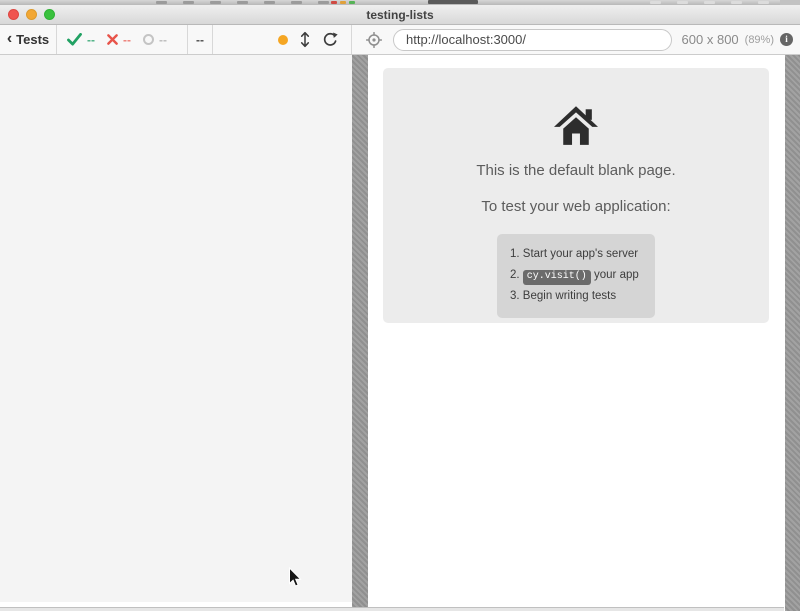  Describe the element at coordinates (295, 577) in the screenshot. I see `mouse-cursor` at that location.